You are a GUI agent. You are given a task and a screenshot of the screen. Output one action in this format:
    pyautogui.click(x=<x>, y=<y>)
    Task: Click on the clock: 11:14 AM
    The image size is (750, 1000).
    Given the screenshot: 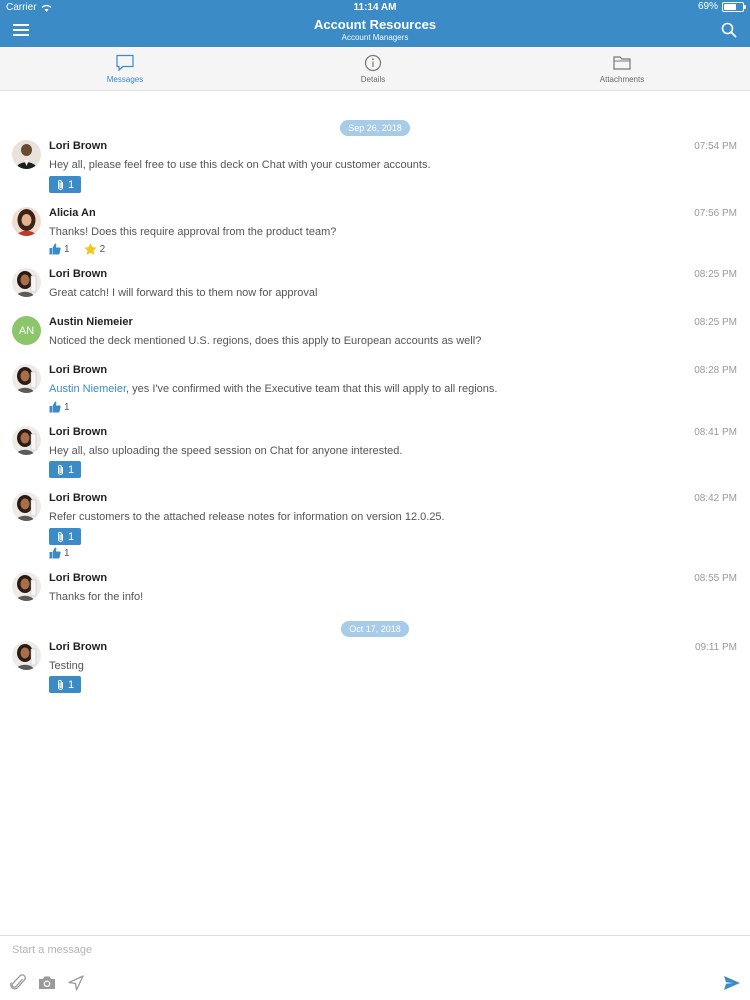 What is the action you would take?
    pyautogui.click(x=375, y=7)
    